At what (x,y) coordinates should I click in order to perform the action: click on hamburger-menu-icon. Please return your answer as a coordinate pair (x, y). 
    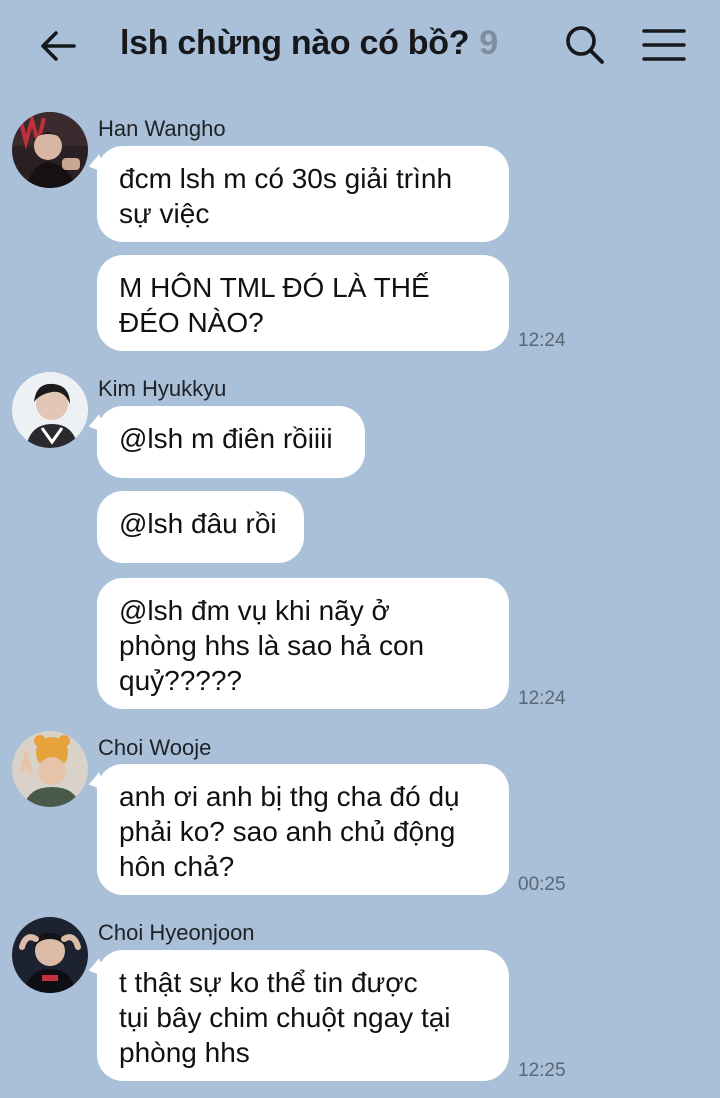
    Looking at the image, I should click on (664, 45).